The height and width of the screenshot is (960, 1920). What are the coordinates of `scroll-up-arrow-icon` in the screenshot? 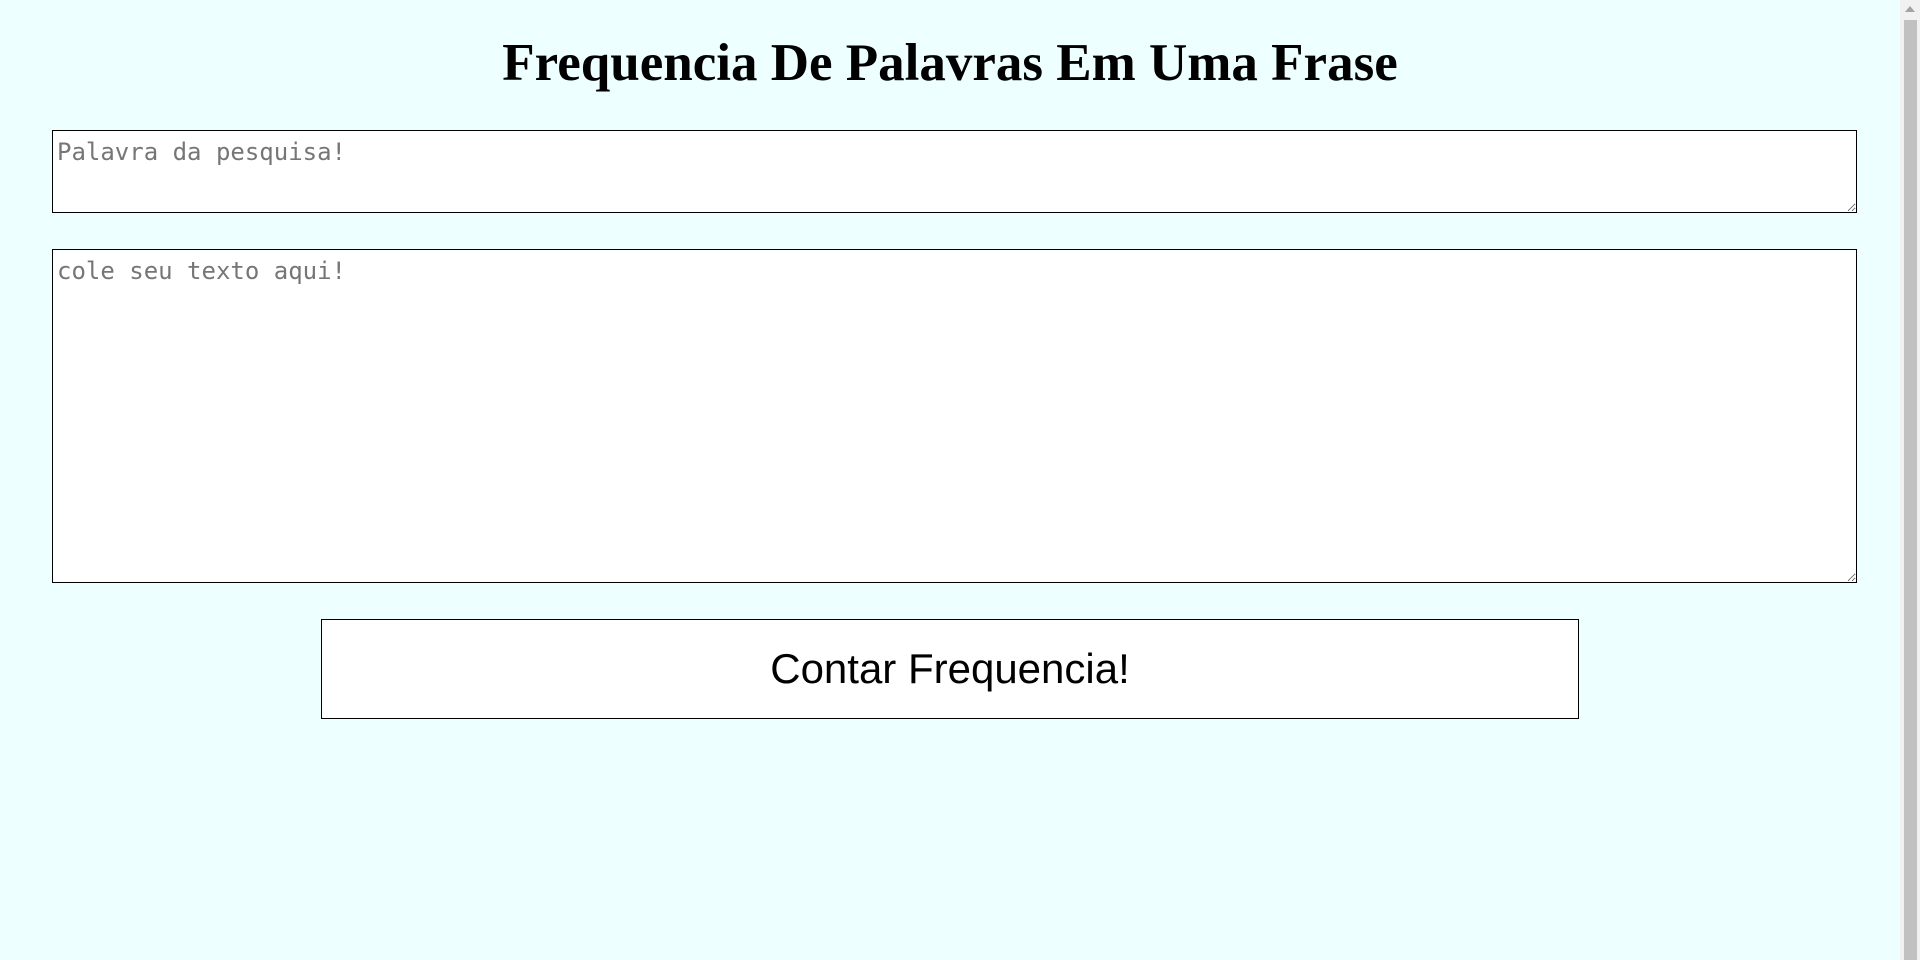 It's located at (1910, 8).